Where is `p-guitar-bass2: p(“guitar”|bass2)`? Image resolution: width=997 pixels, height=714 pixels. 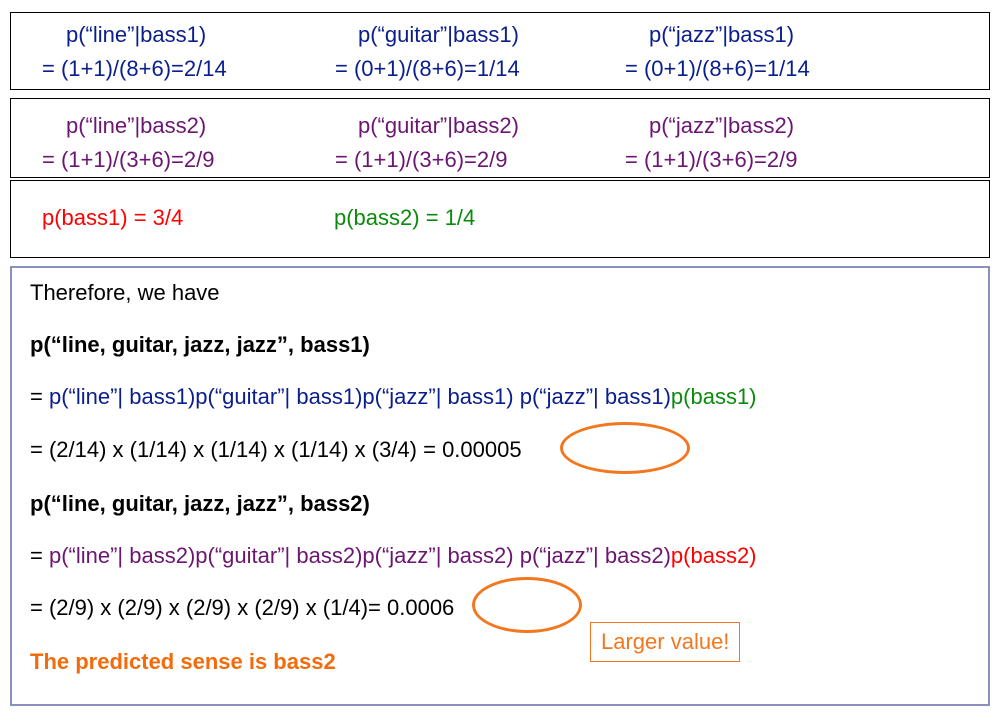
p-guitar-bass2: p(“guitar”|bass2) is located at coordinates (438, 125).